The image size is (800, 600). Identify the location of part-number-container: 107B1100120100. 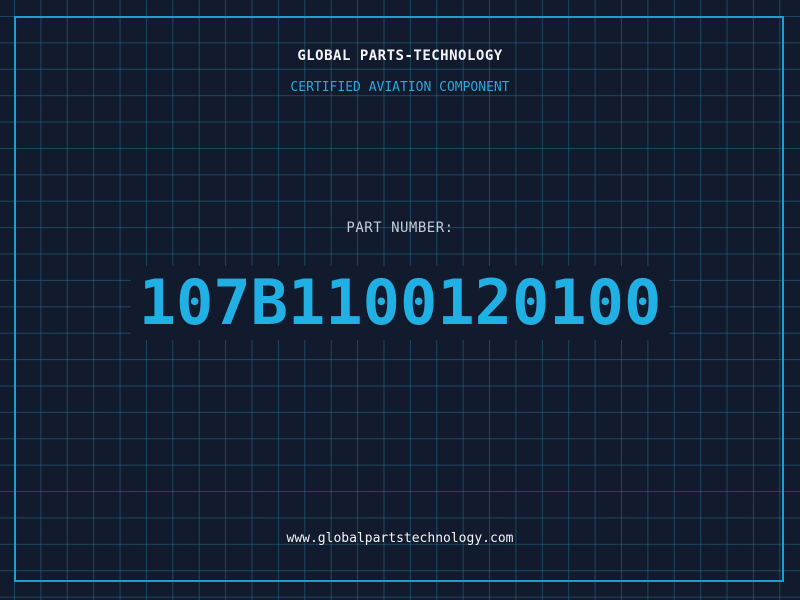
(400, 303).